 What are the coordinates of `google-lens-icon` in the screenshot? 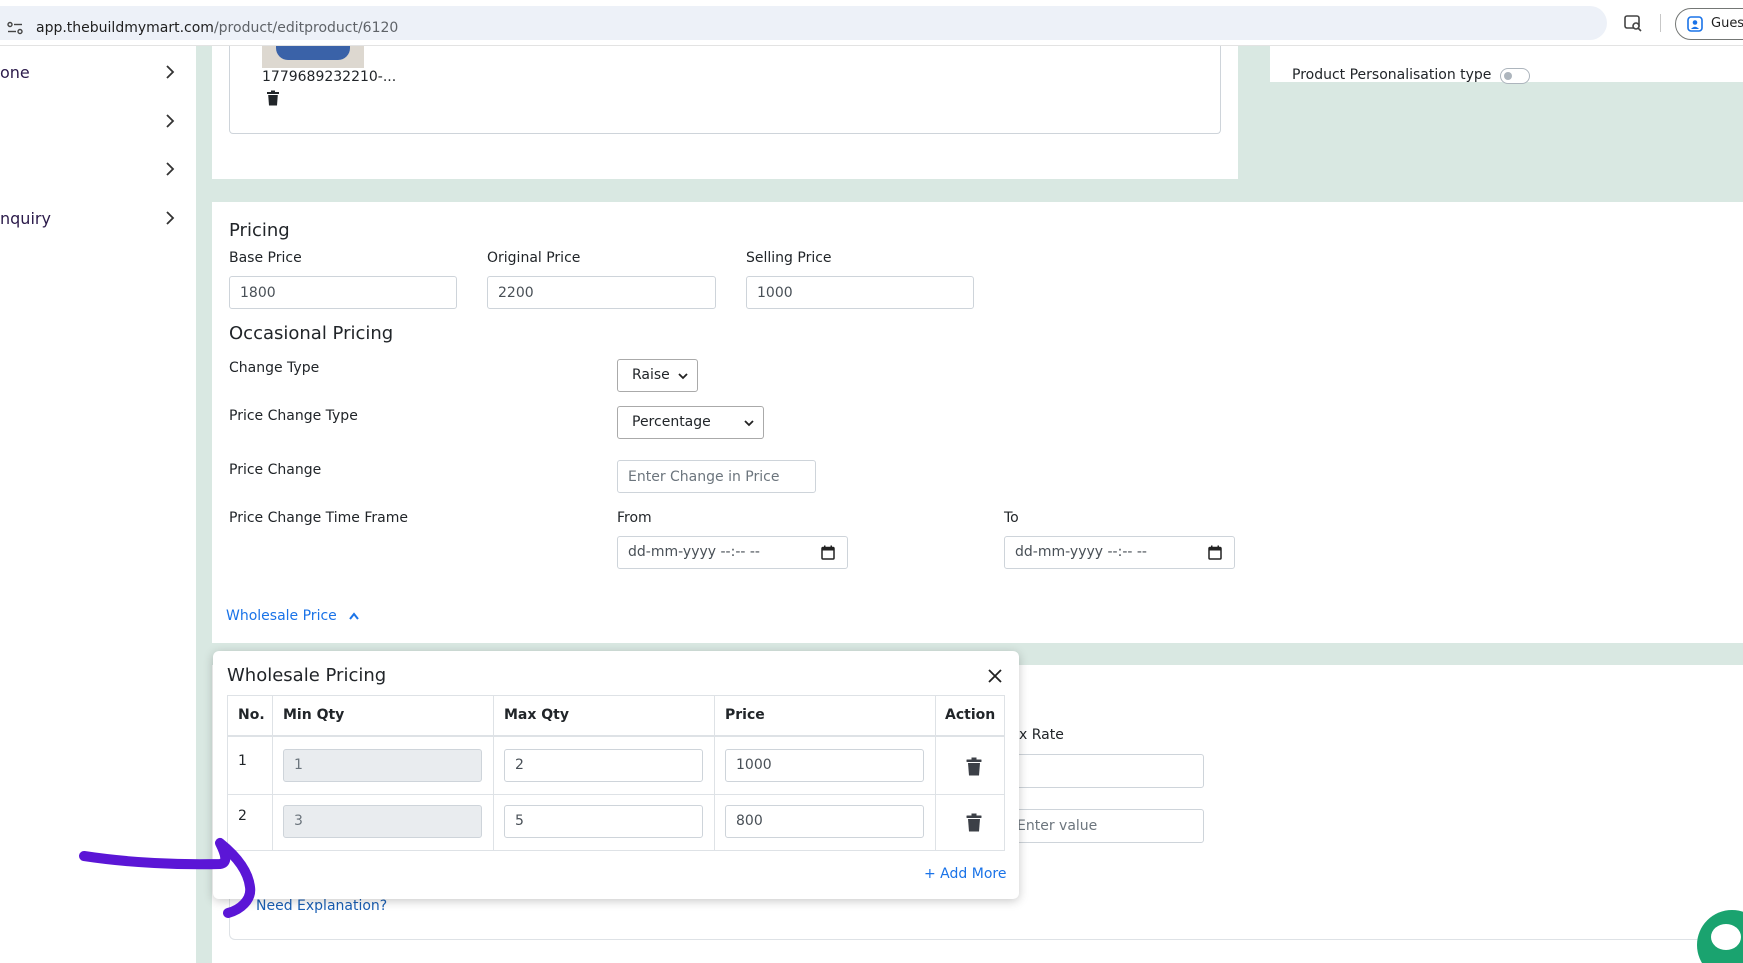 It's located at (1633, 23).